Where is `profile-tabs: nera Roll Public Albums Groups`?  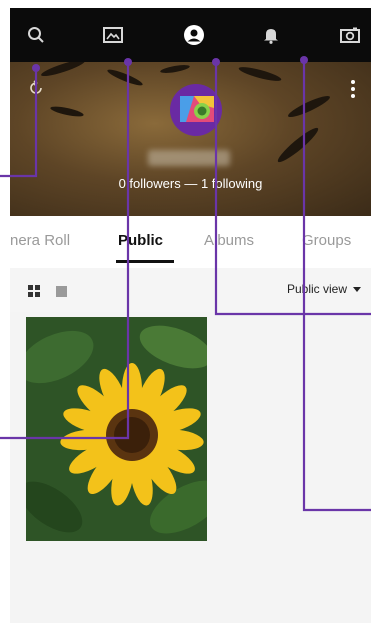
profile-tabs: nera Roll Public Albums Groups is located at coordinates (190, 242).